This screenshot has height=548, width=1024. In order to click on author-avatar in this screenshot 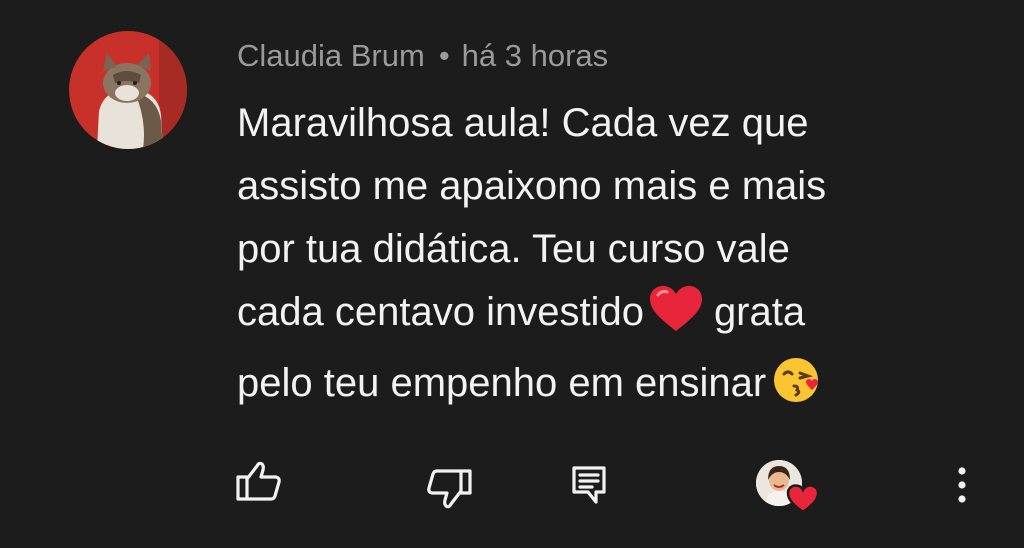, I will do `click(128, 90)`.